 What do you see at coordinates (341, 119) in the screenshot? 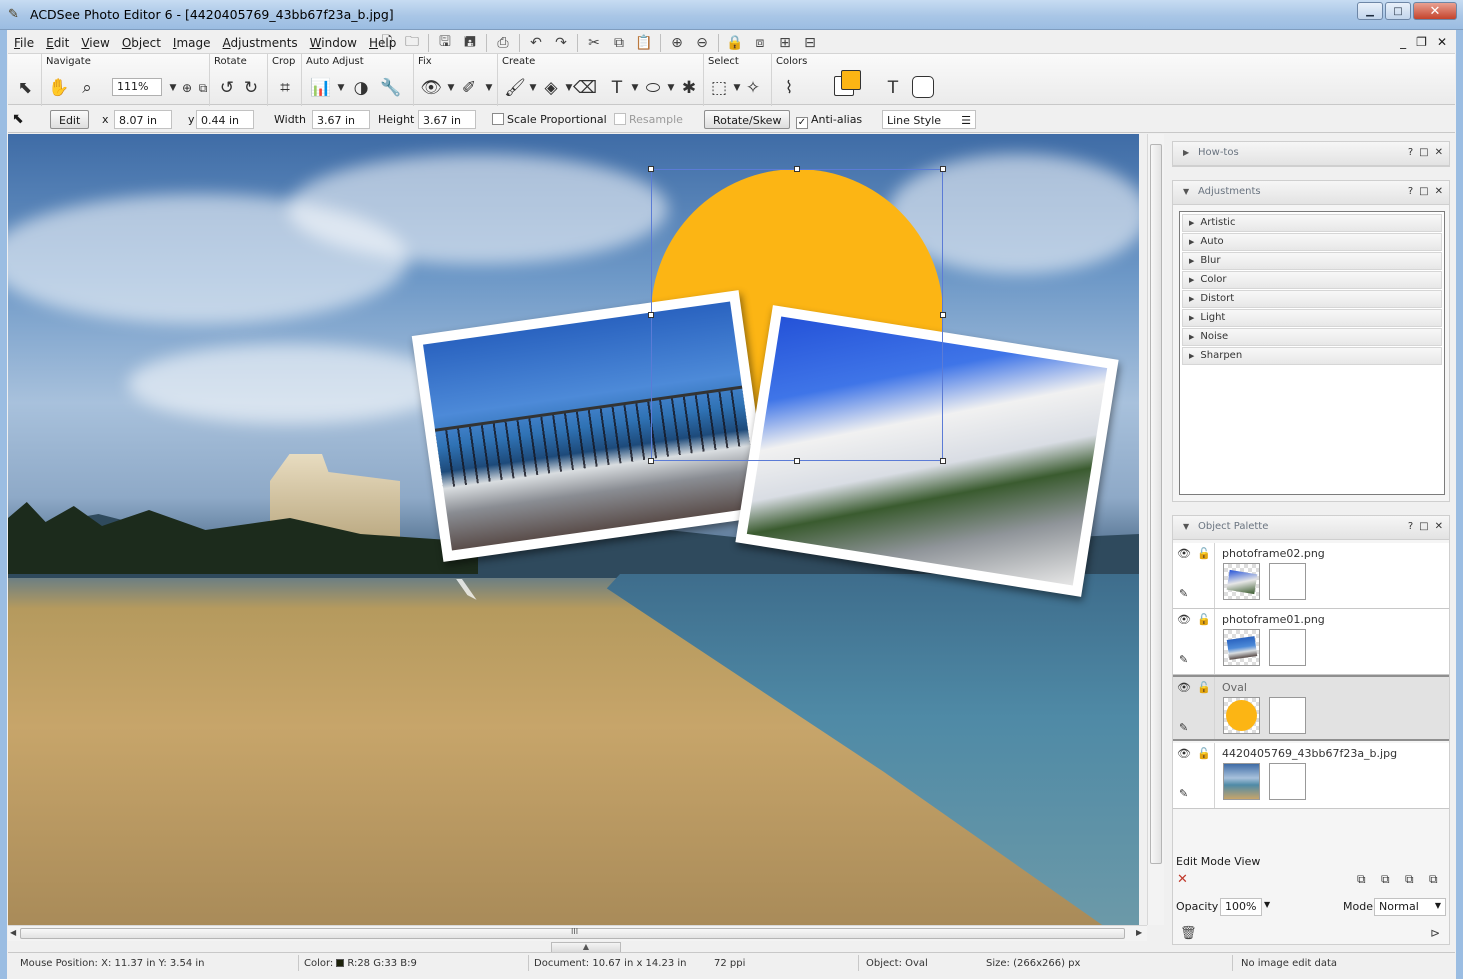
I see `width-field: 3.67 in` at bounding box center [341, 119].